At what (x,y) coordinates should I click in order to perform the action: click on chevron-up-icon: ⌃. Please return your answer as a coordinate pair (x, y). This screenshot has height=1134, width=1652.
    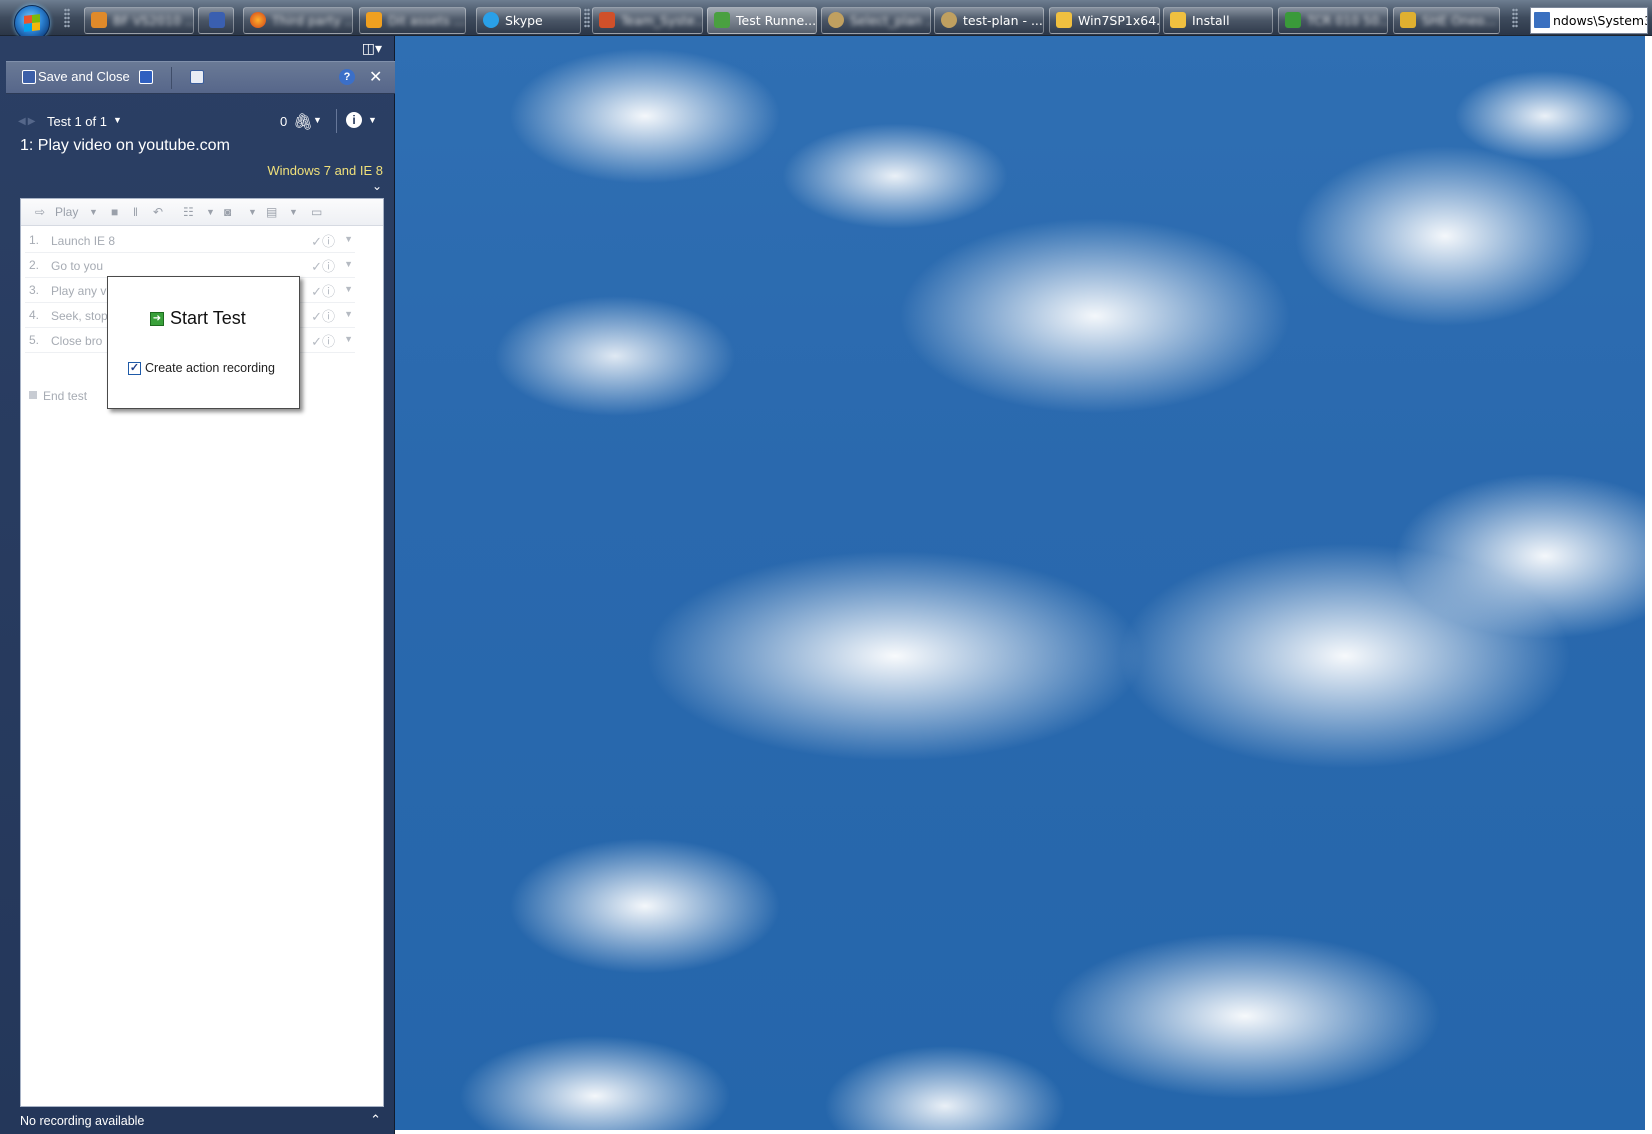
    Looking at the image, I should click on (375, 1120).